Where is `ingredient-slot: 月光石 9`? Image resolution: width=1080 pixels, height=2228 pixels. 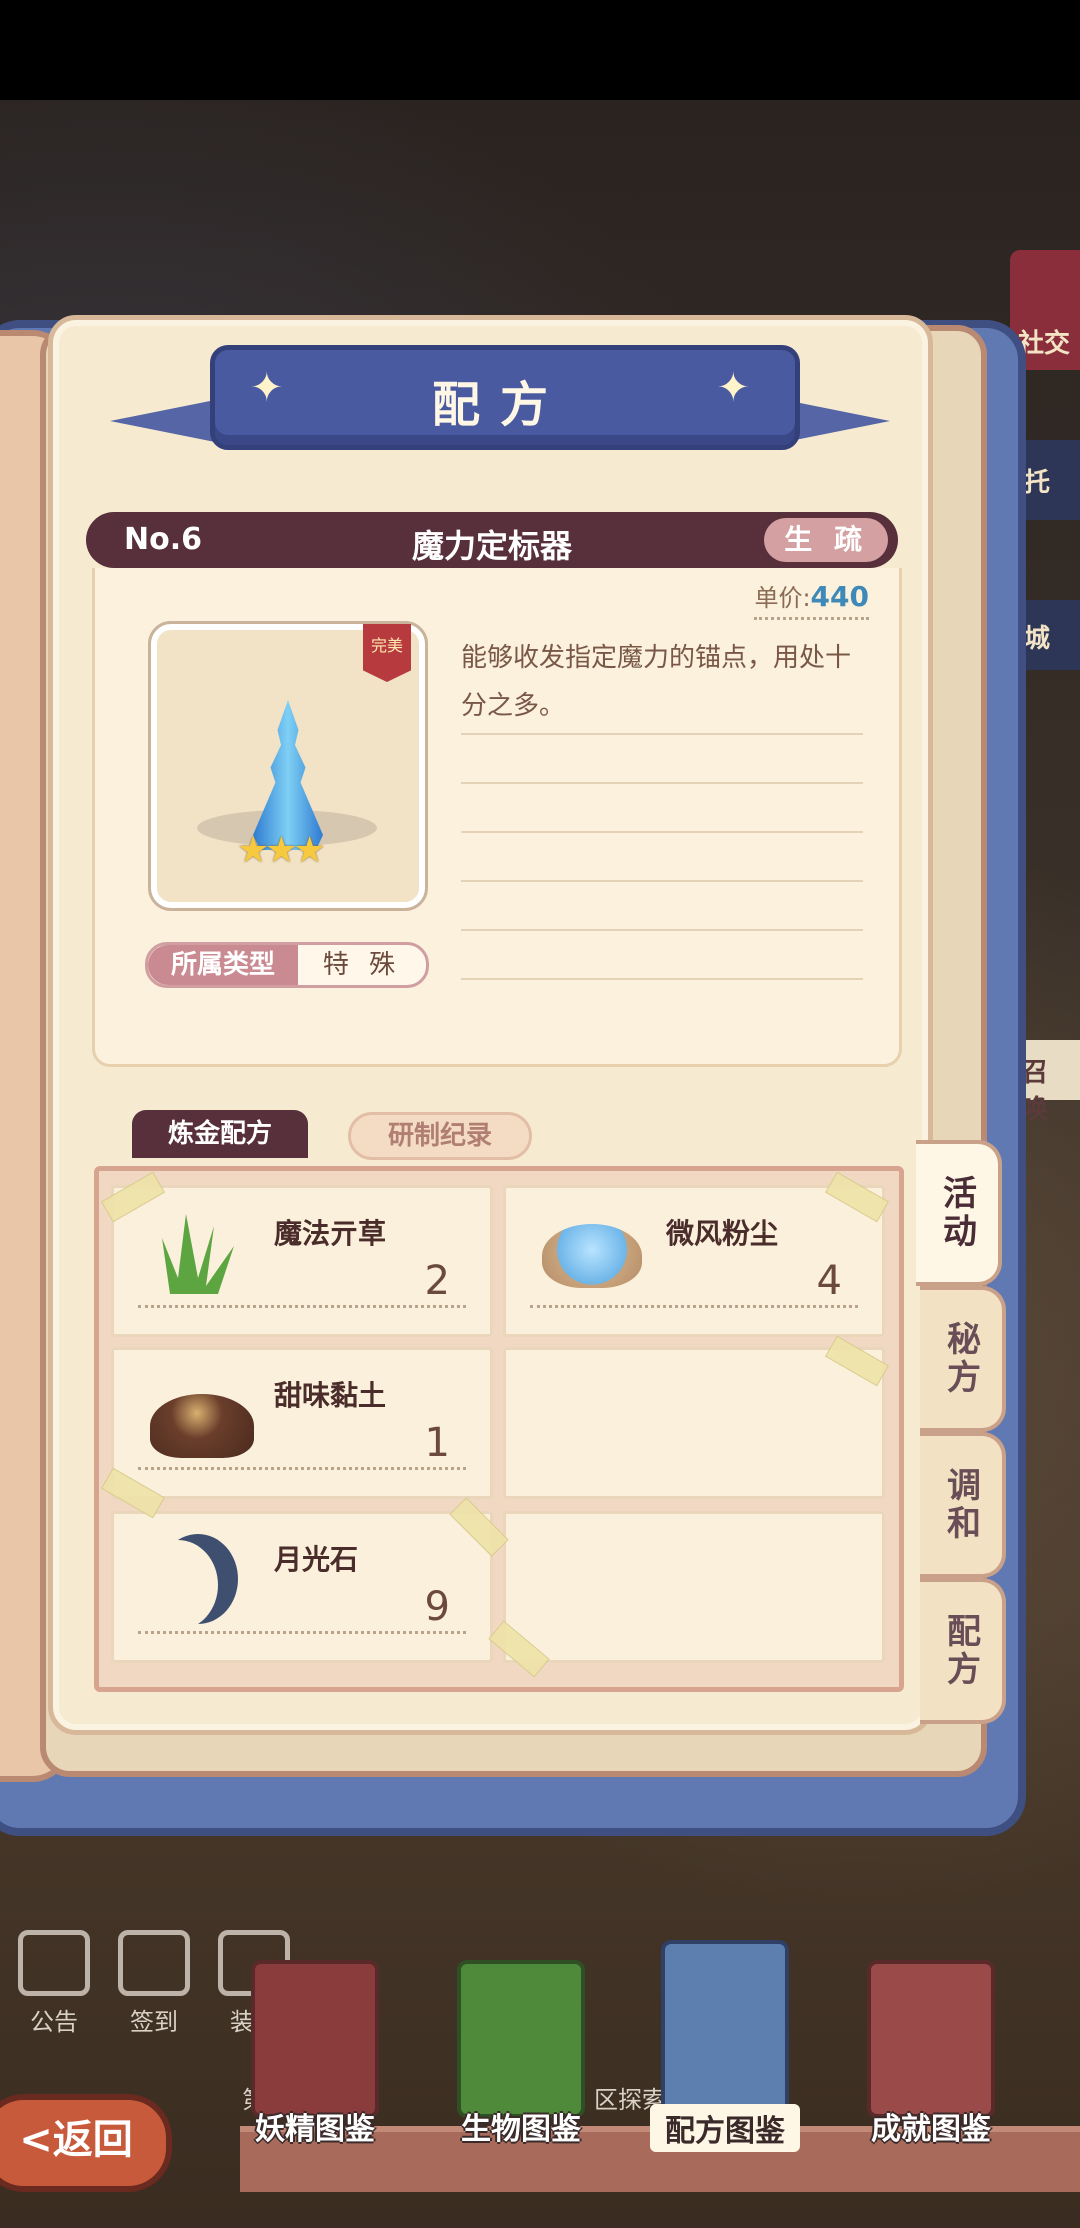 ingredient-slot: 月光石 9 is located at coordinates (302, 1587).